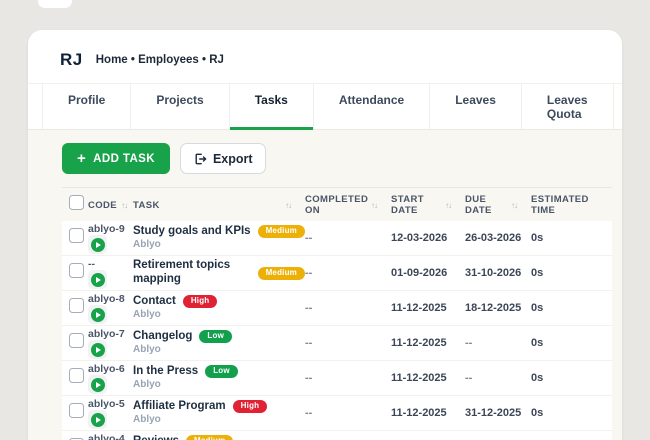 The height and width of the screenshot is (440, 650). Describe the element at coordinates (571, 205) in the screenshot. I see `column-header-estimated-time: ESTIMATED TIME` at that location.